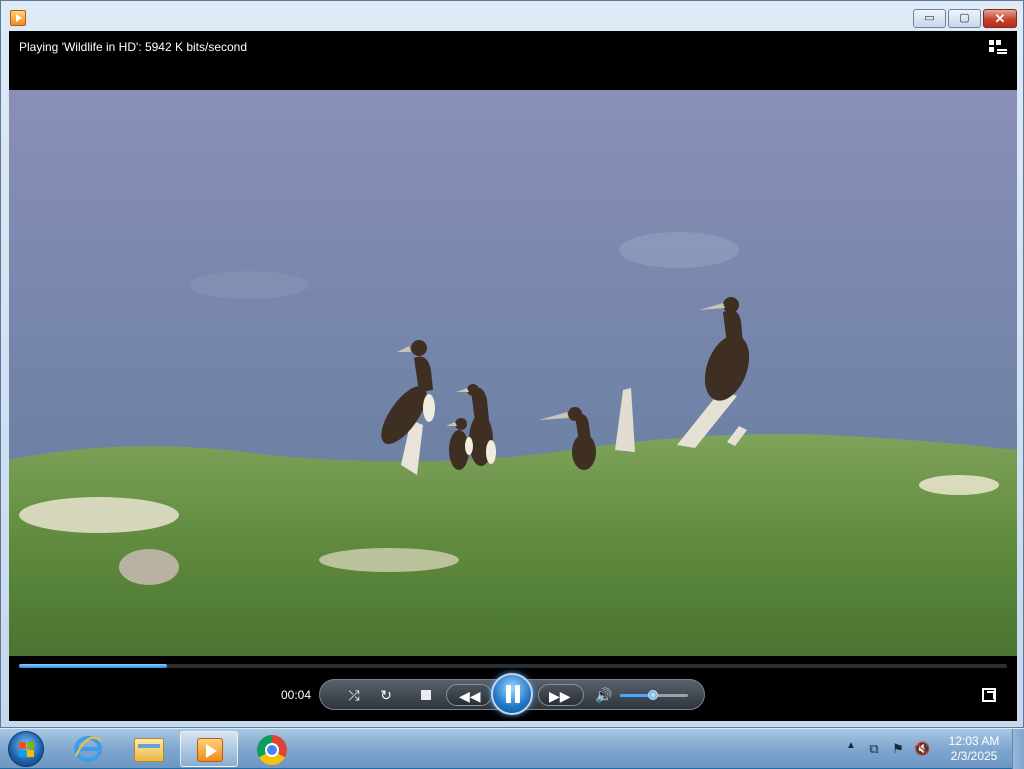 The height and width of the screenshot is (769, 1024). I want to click on start-button, so click(26, 749).